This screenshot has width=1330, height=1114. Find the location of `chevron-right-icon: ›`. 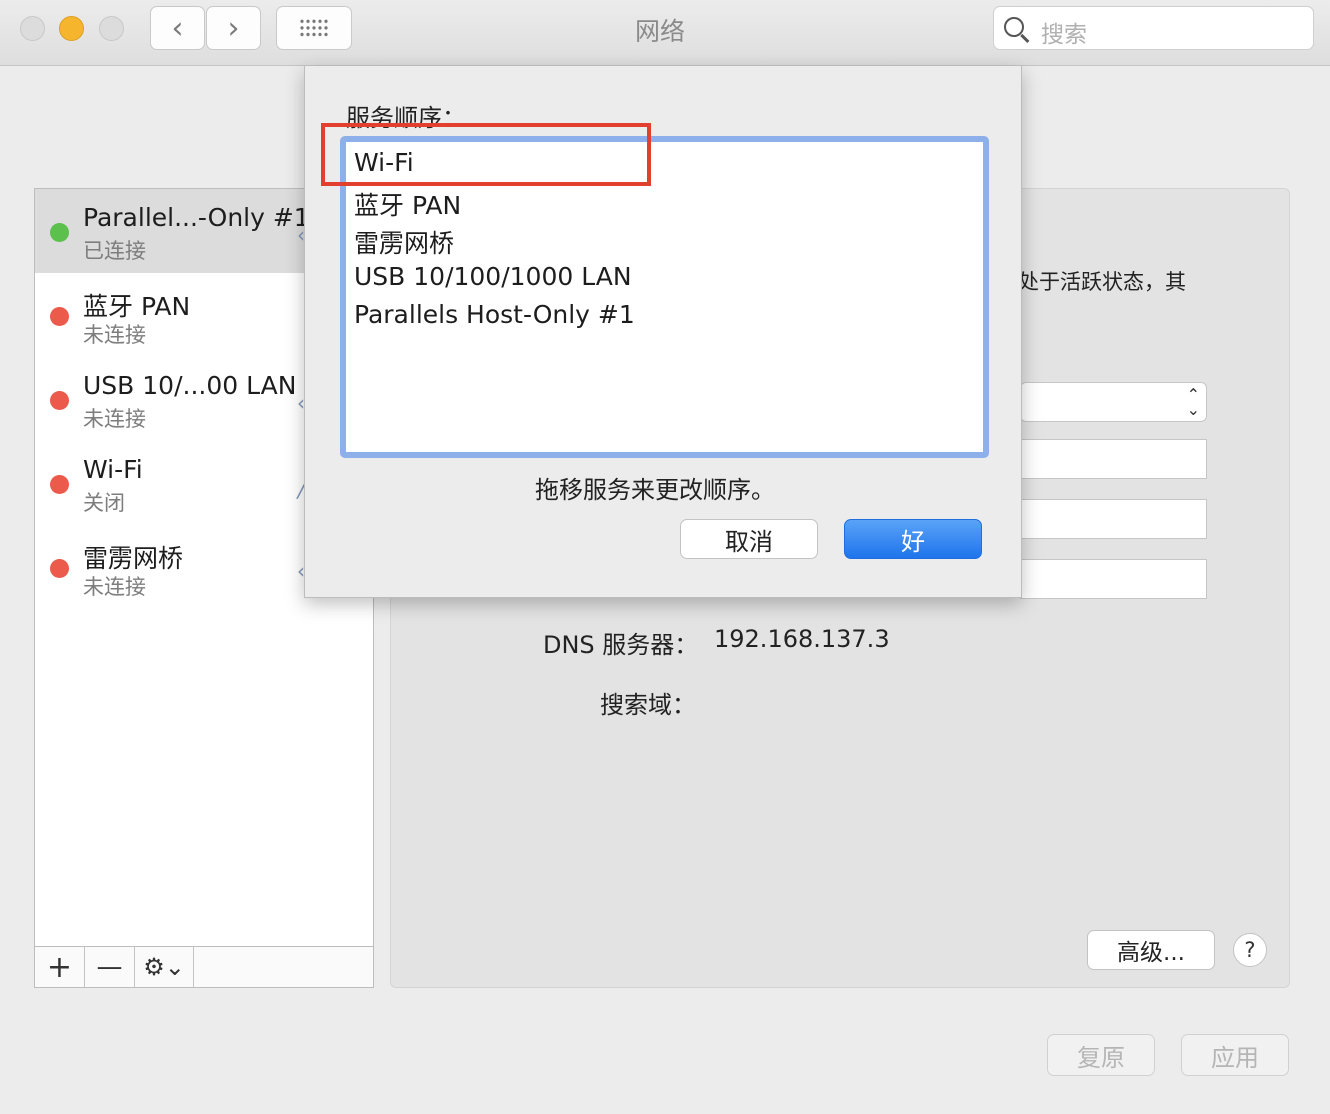

chevron-right-icon: › is located at coordinates (233, 28).